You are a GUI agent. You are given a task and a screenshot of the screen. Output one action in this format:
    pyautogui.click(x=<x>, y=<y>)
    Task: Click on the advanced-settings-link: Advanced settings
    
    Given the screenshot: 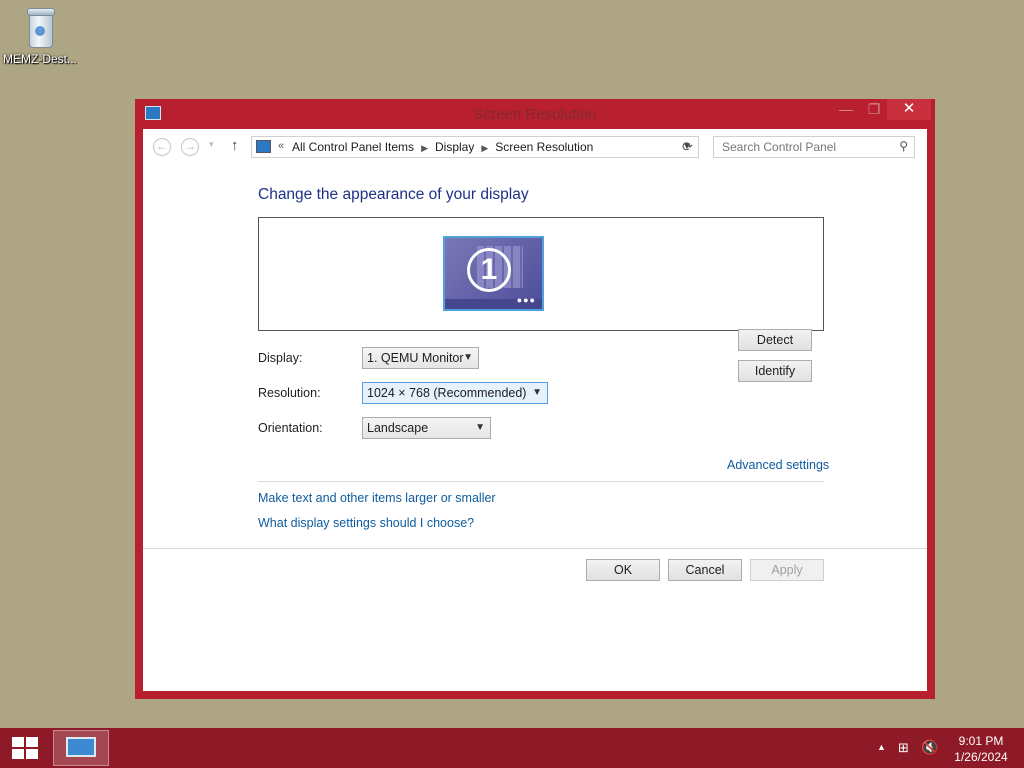 What is the action you would take?
    pyautogui.click(x=778, y=465)
    